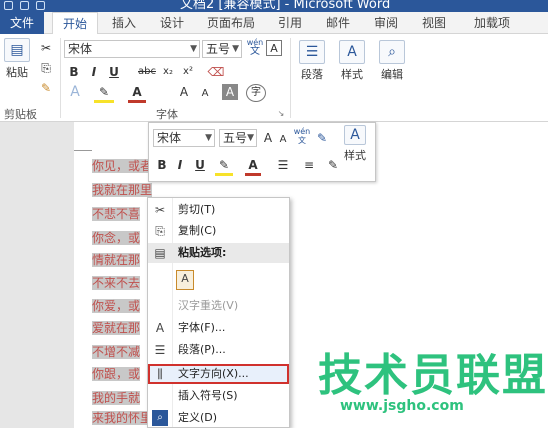 This screenshot has width=548, height=428. I want to click on paragraph-label: 段落, so click(312, 74).